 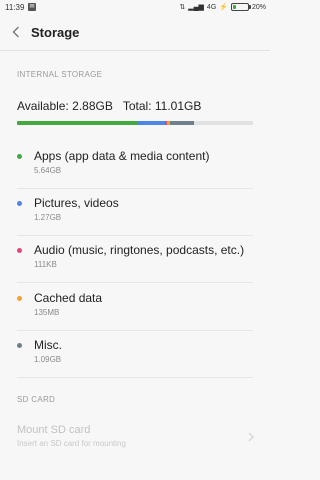 What do you see at coordinates (162, 106) in the screenshot?
I see `total-text: Total: 11.01GB` at bounding box center [162, 106].